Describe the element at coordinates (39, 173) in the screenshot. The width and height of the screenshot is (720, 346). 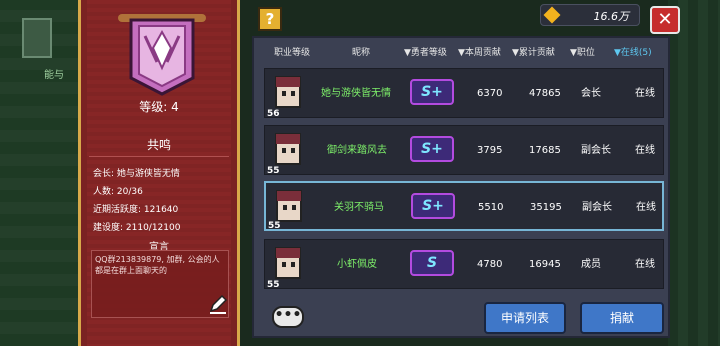
I see `game-background-left: 能与` at that location.